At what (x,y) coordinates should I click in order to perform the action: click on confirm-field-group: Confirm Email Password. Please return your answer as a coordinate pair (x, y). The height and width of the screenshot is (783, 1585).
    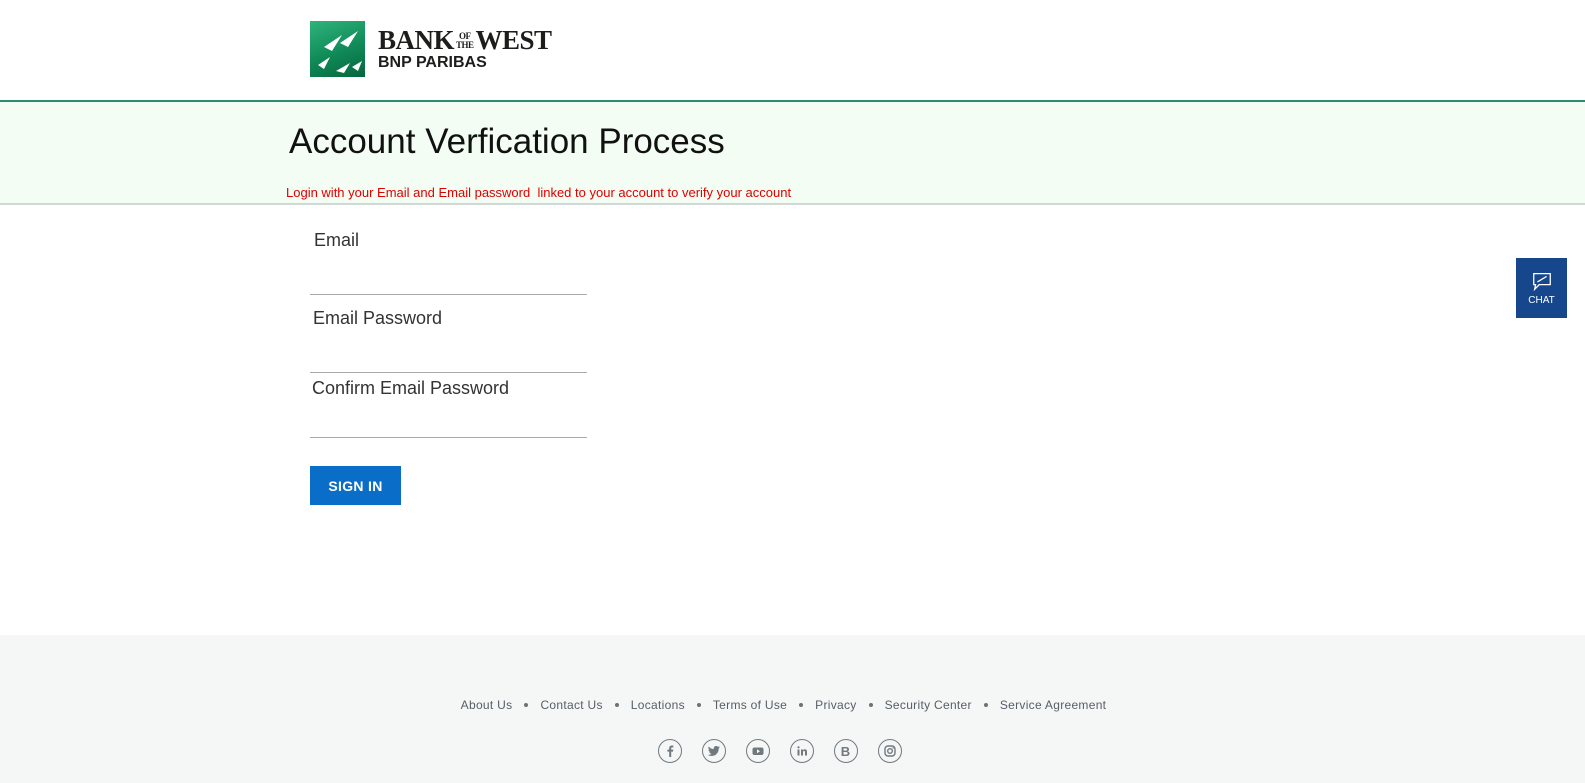
    Looking at the image, I should click on (449, 408).